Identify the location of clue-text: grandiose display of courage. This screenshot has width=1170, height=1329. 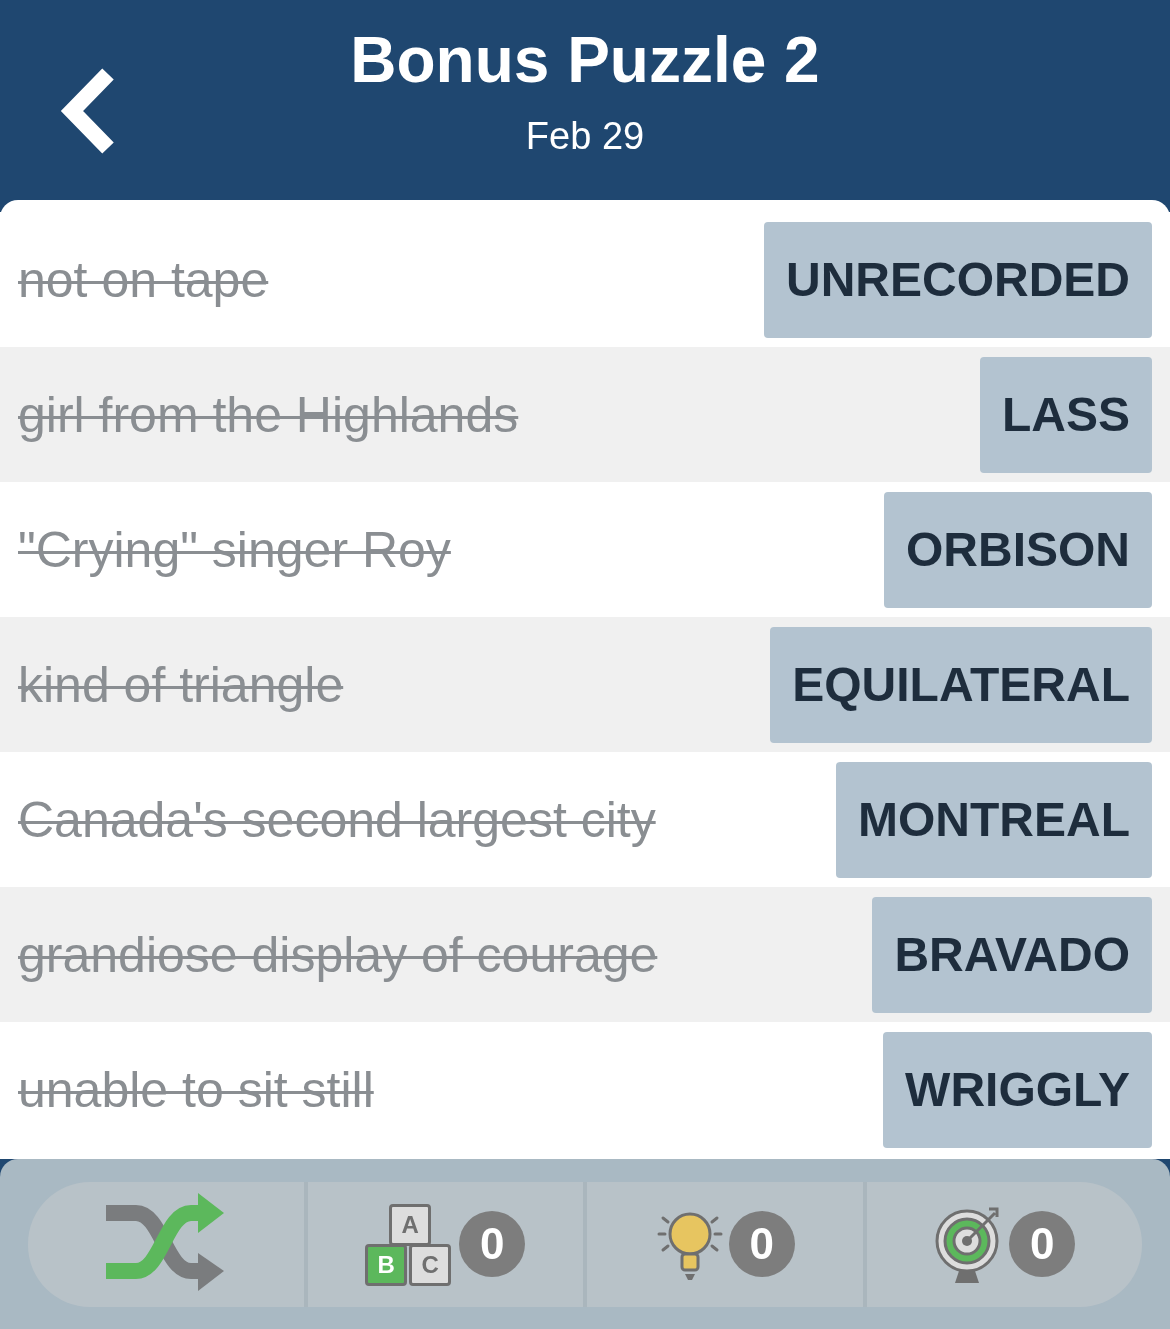
(338, 954).